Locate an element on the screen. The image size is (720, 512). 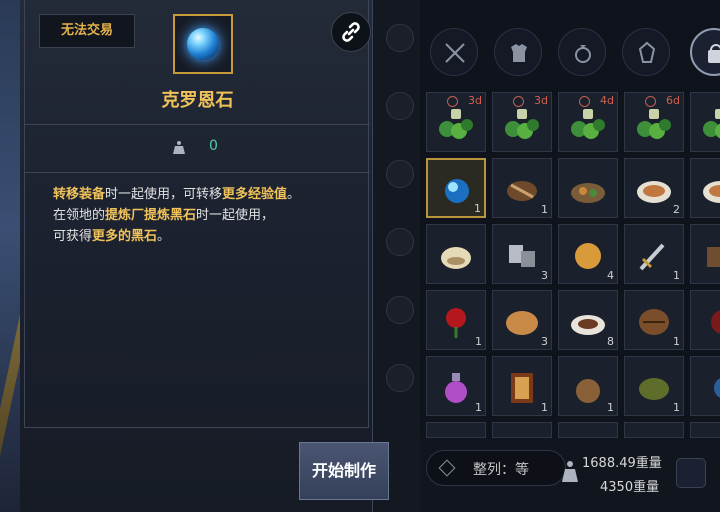
blue-item-icon is located at coordinates (710, 388).